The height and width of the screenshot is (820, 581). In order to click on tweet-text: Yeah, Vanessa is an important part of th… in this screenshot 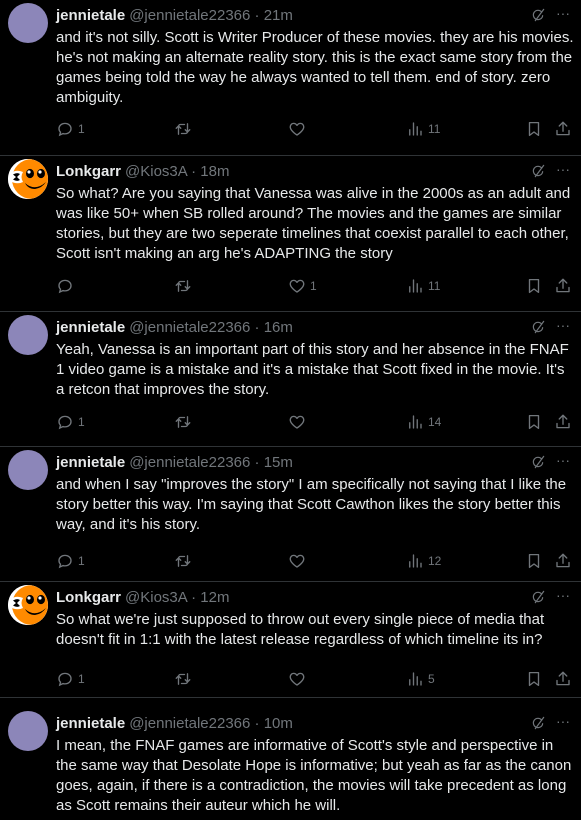, I will do `click(312, 369)`.